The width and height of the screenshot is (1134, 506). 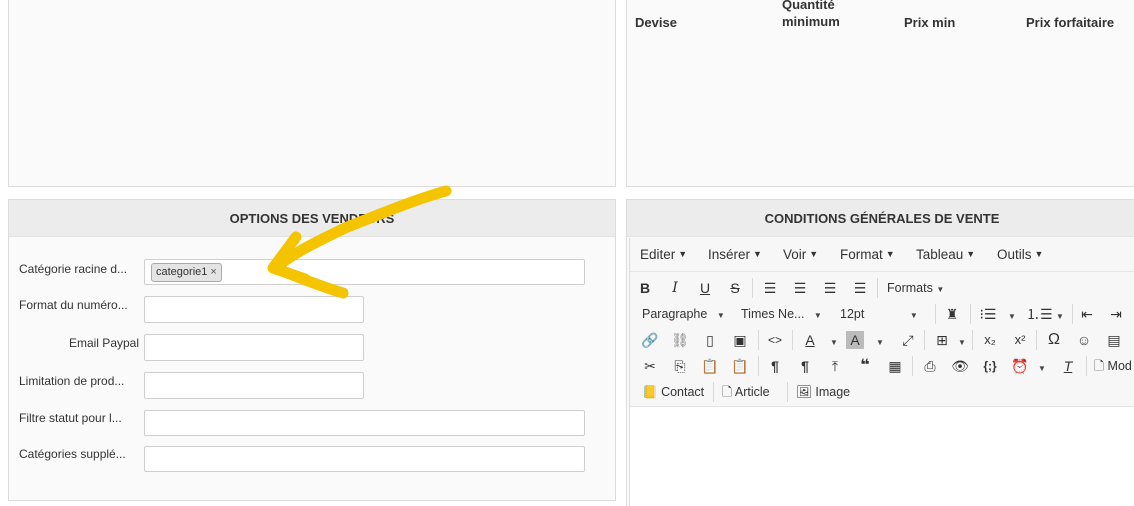 I want to click on menu-label: Tableau, so click(x=940, y=254).